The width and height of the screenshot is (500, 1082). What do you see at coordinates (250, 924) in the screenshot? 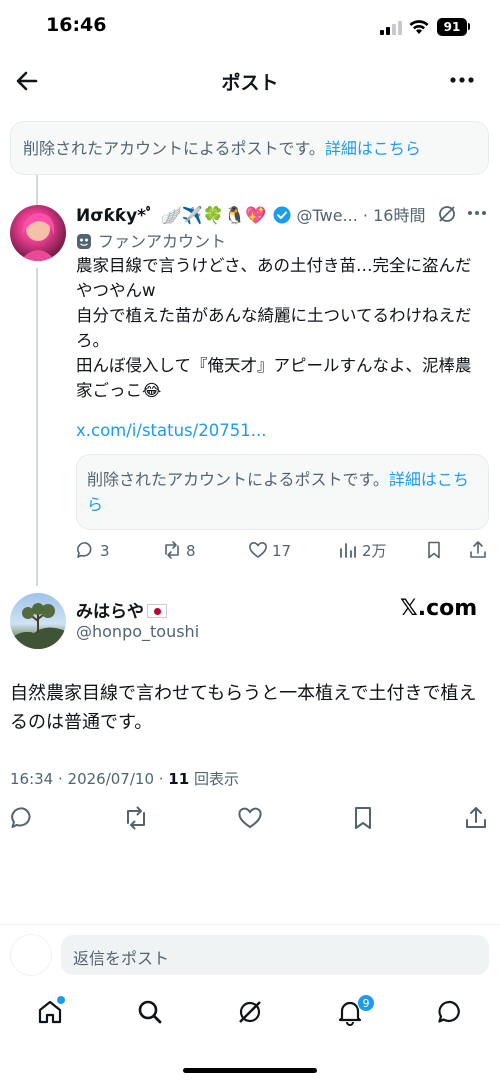
I see `divider` at bounding box center [250, 924].